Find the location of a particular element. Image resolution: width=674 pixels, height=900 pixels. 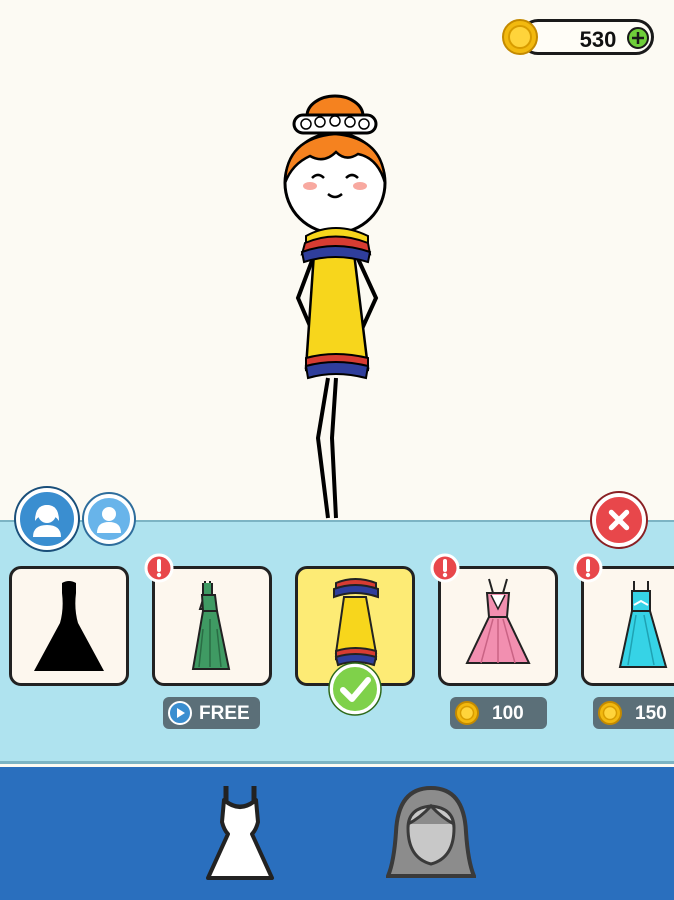

green-dress-icon is located at coordinates (211, 625).